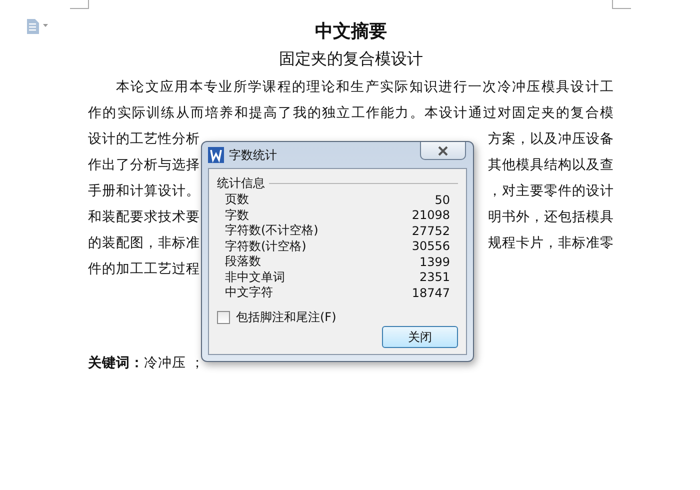 The height and width of the screenshot is (490, 700). Describe the element at coordinates (223, 317) in the screenshot. I see `checkbox` at that location.